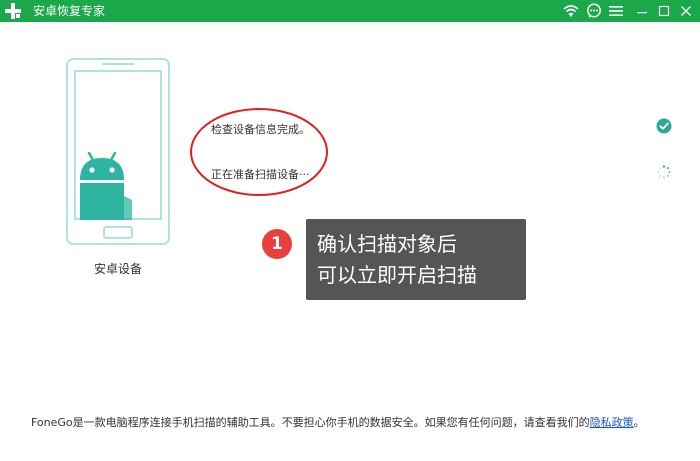  Describe the element at coordinates (13, 11) in the screenshot. I see `plus-cross-icon` at that location.